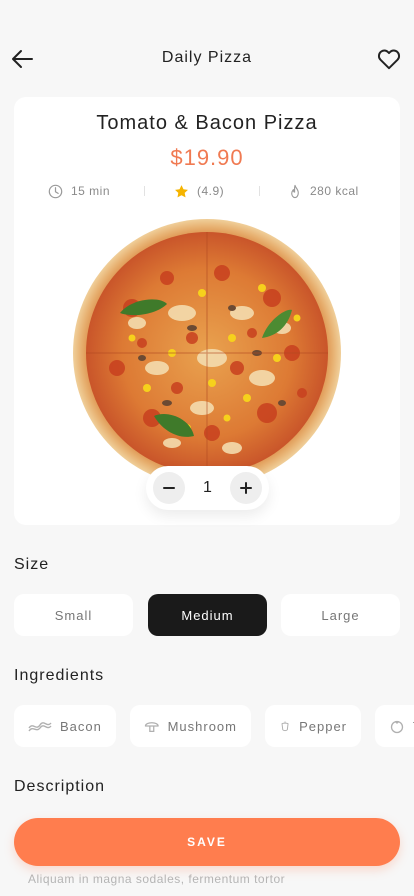 This screenshot has height=896, width=414. I want to click on size-option-medium: Medium, so click(207, 615).